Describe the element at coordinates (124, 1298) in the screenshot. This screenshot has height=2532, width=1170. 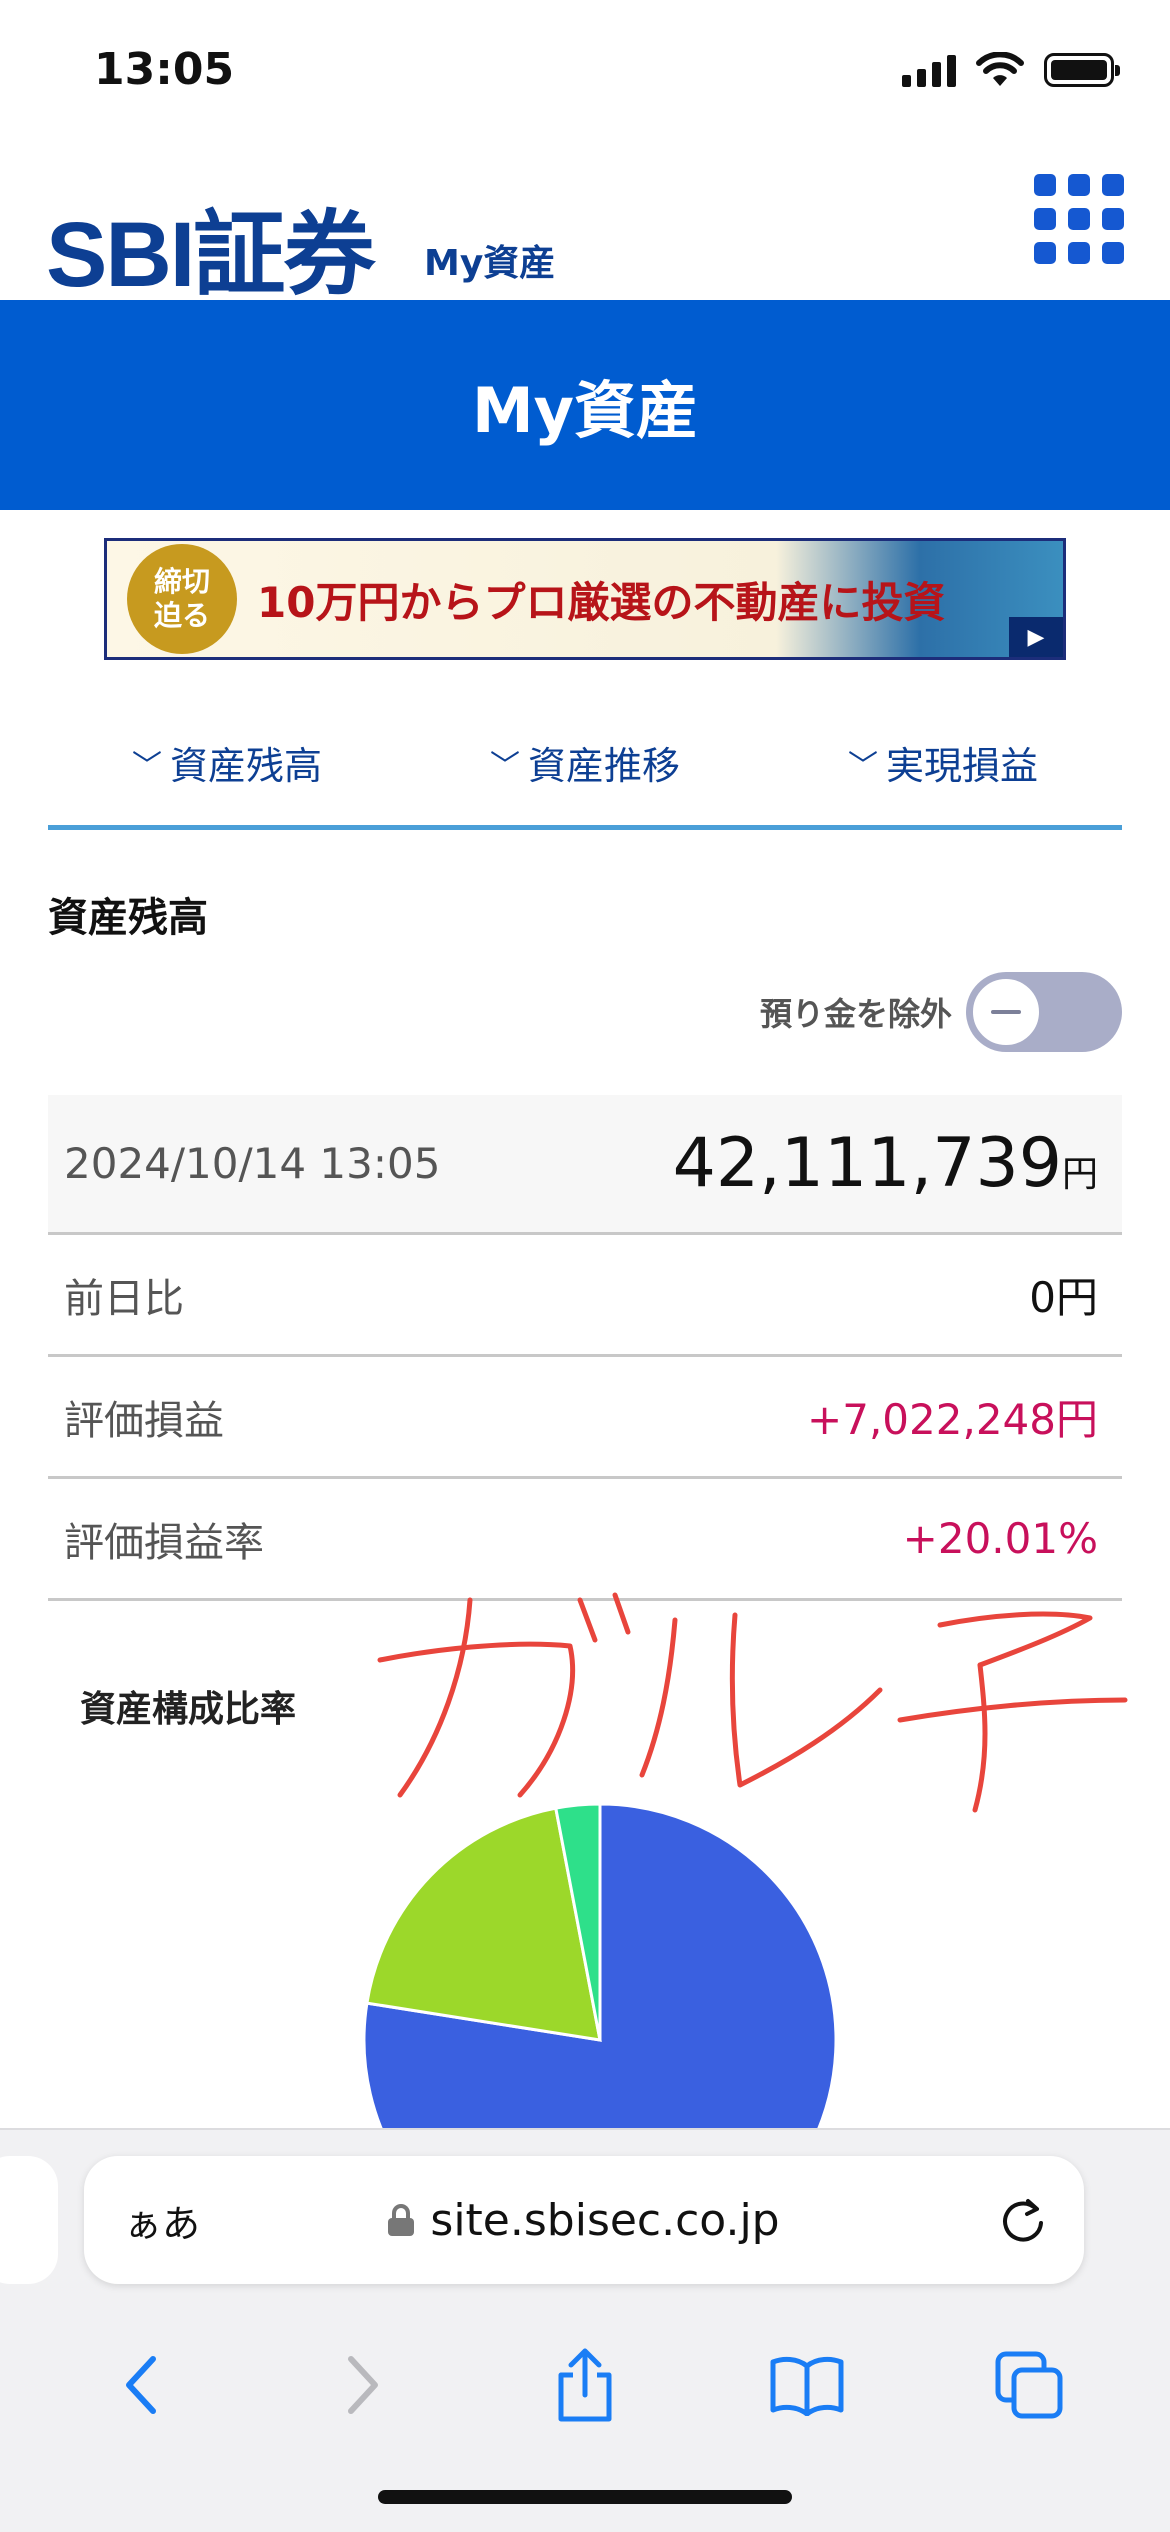
I see `row-label: 前日比` at that location.